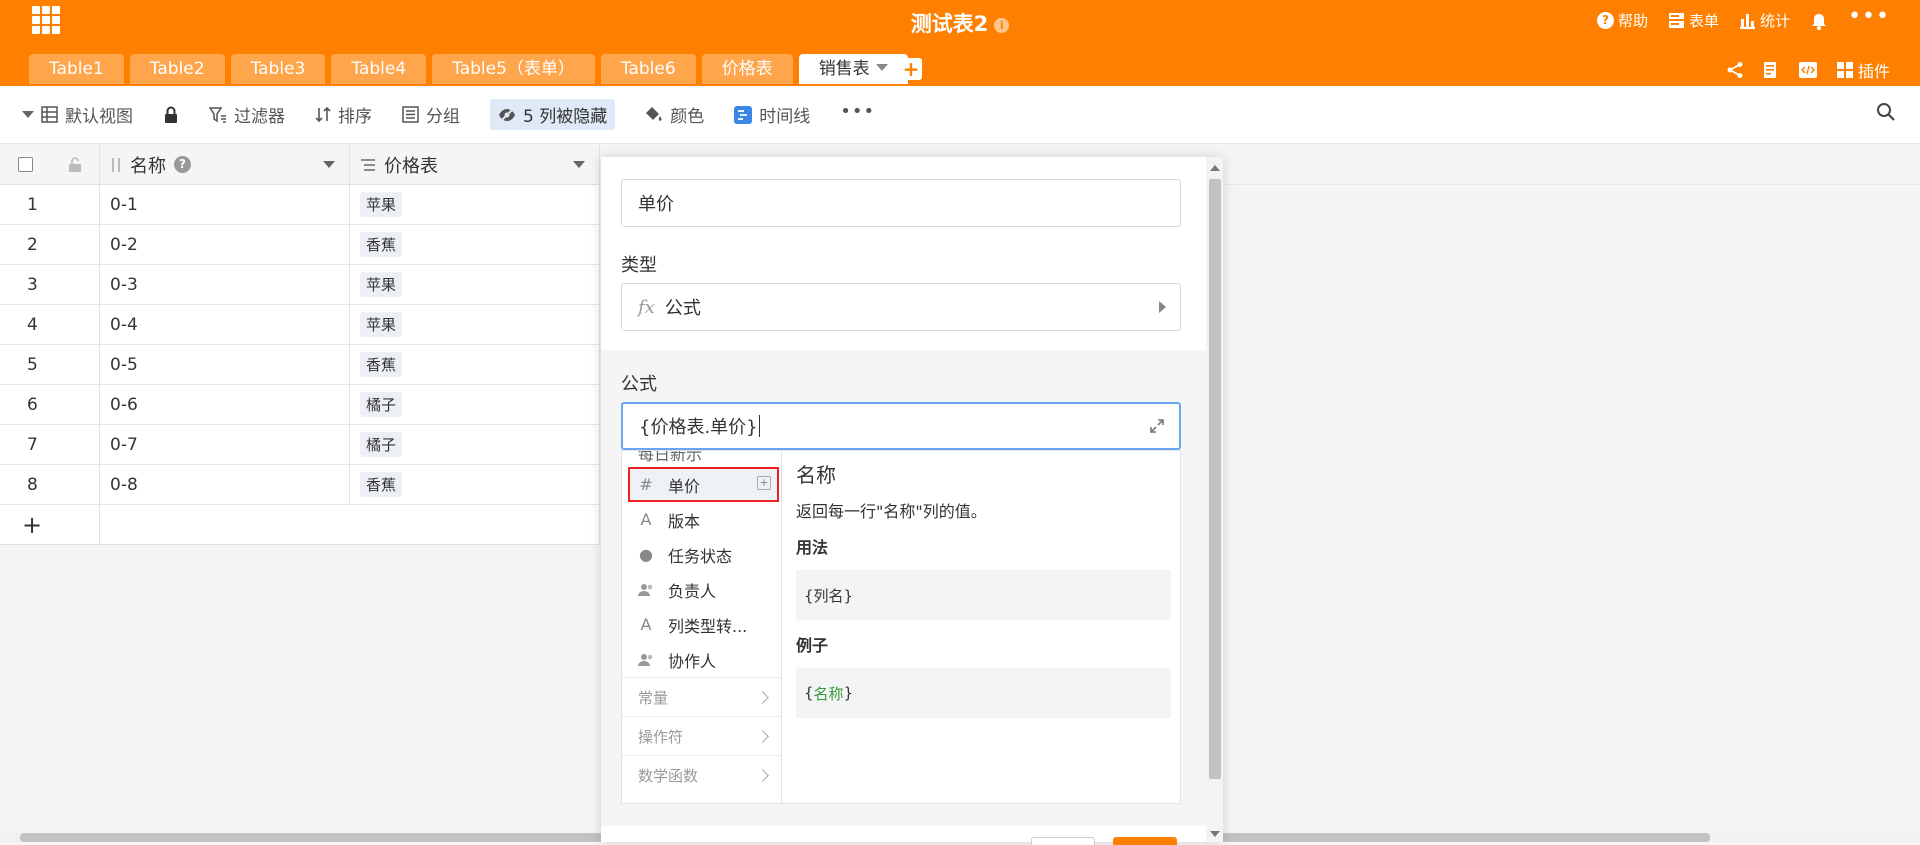  Describe the element at coordinates (901, 307) in the screenshot. I see `column-type-select: fx 公式` at that location.